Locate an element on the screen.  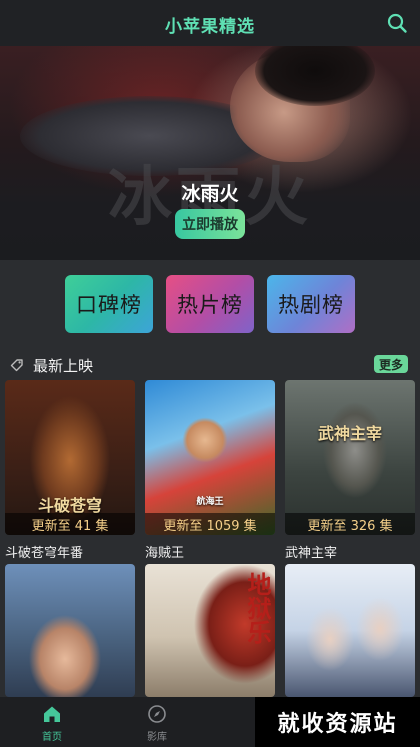
tab-home: 首页 is located at coordinates (52, 722).